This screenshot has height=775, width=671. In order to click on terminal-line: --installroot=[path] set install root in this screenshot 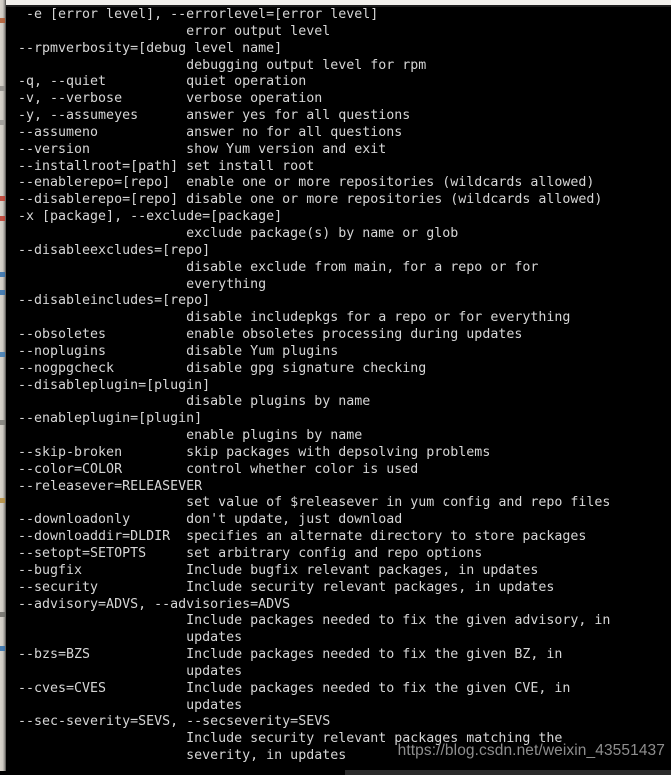, I will do `click(166, 166)`.